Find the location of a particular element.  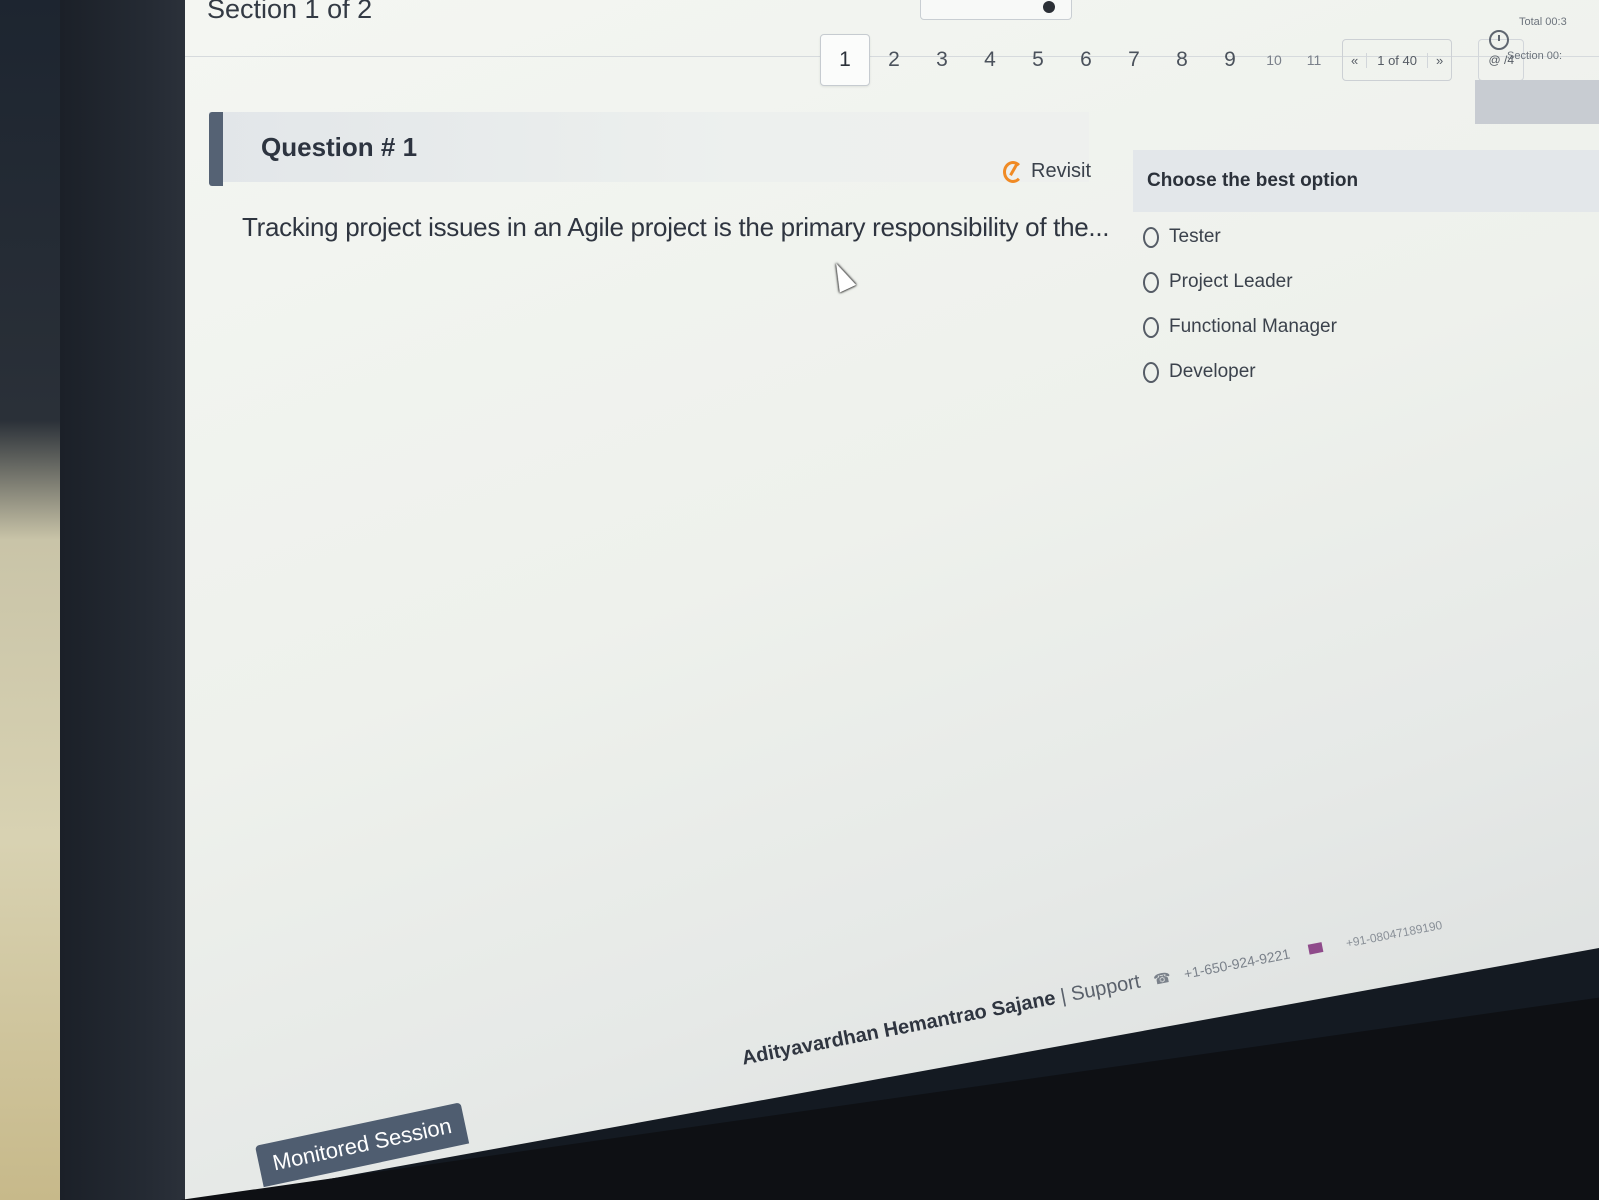

page-button-5: 5 is located at coordinates (1038, 60).